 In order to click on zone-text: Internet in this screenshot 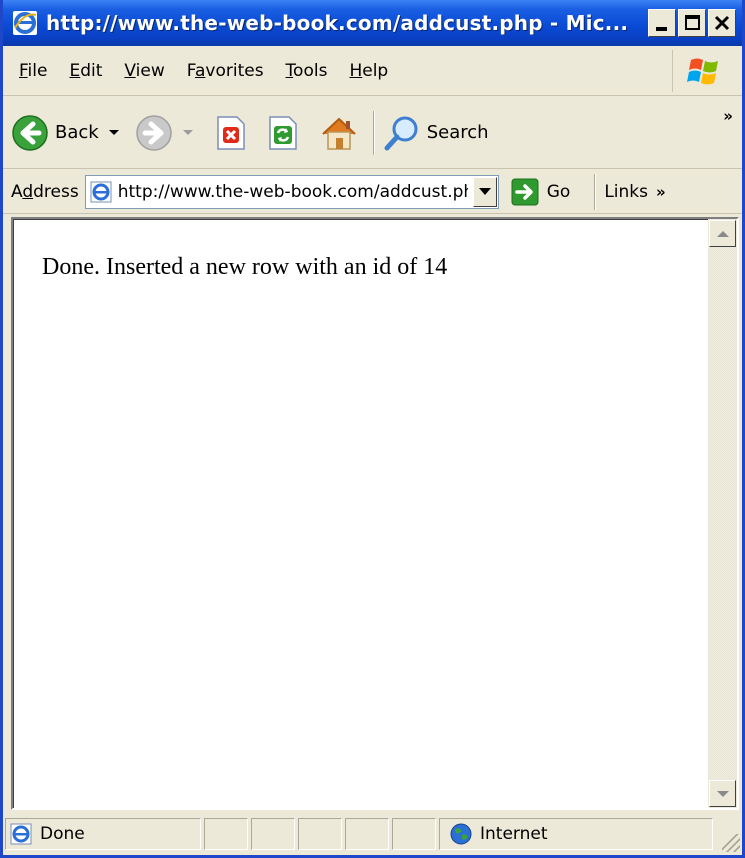, I will do `click(514, 834)`.